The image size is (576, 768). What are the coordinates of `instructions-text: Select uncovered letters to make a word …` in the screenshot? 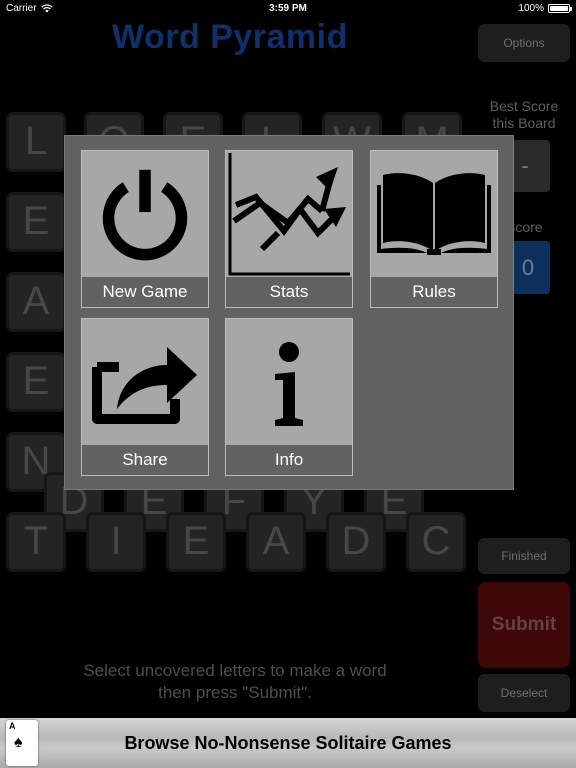 It's located at (235, 682).